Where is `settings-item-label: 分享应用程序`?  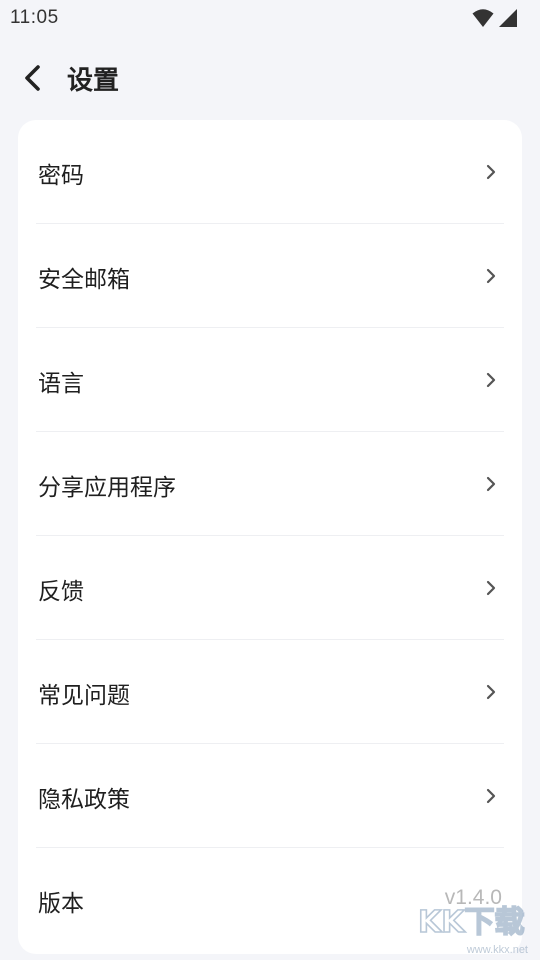 settings-item-label: 分享应用程序 is located at coordinates (107, 488).